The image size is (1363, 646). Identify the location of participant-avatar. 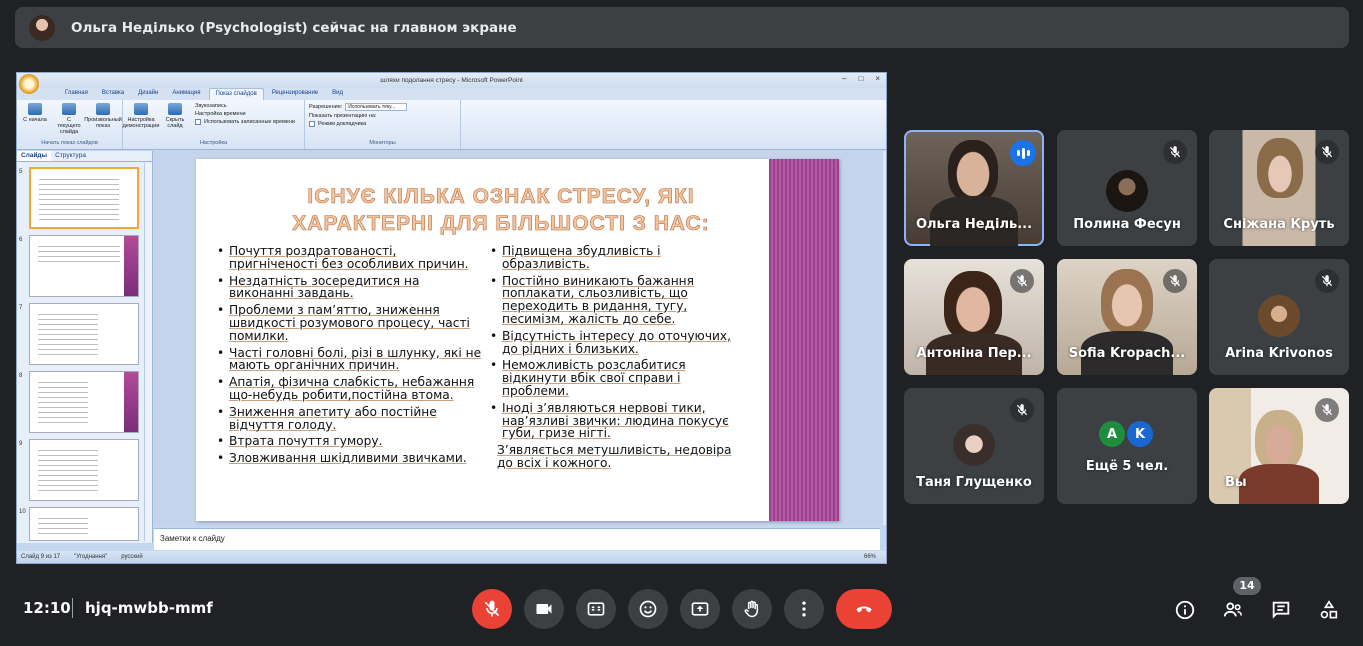
(1127, 191).